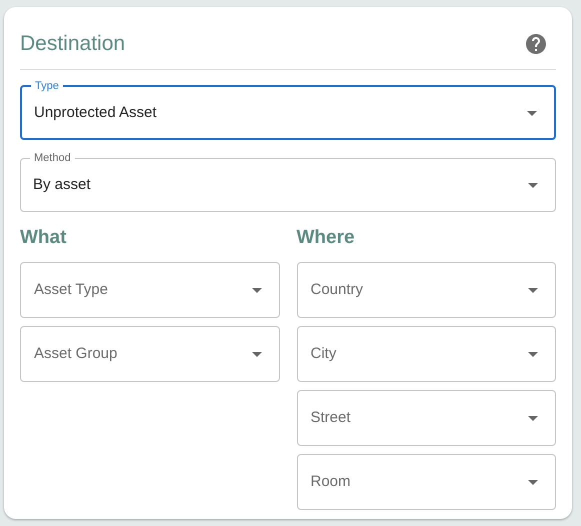 Image resolution: width=581 pixels, height=526 pixels. What do you see at coordinates (43, 238) in the screenshot?
I see `section-heading: What` at bounding box center [43, 238].